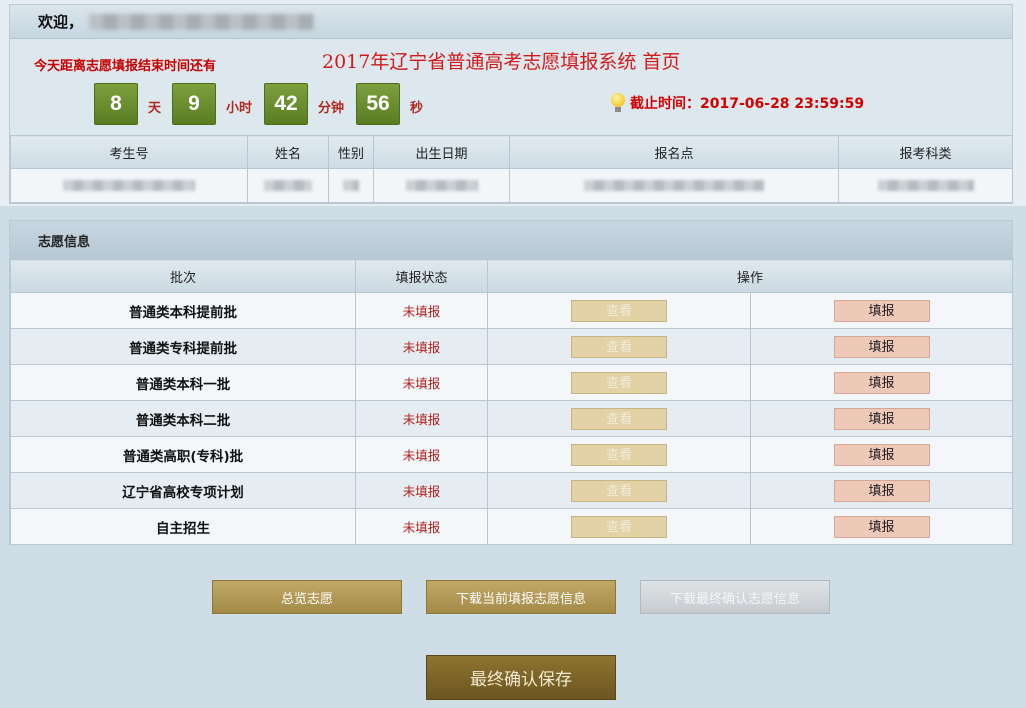  I want to click on table-row: 普通类本科提前批 未填报 查看 填报, so click(512, 310).